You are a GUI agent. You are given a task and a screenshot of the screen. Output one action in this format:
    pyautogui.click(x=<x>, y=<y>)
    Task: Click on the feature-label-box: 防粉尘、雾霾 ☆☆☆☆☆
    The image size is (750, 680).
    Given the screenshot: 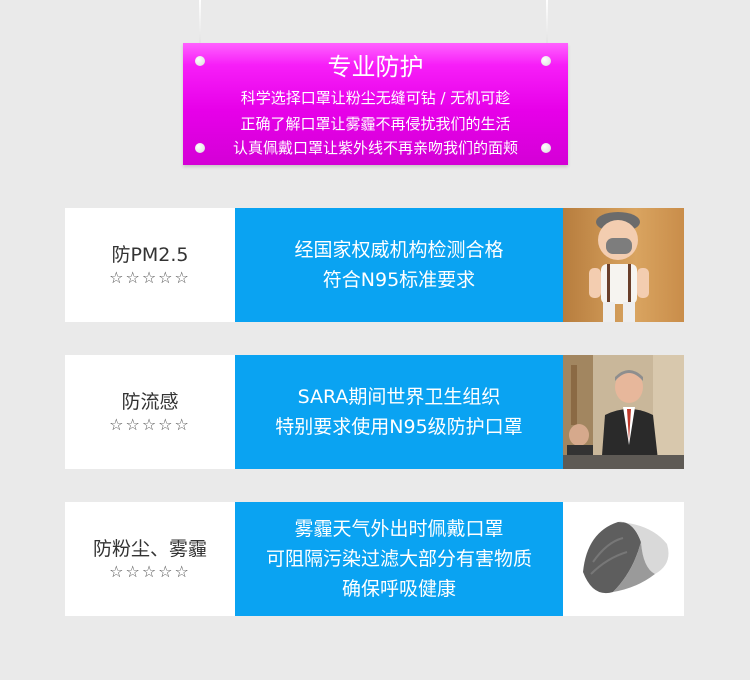 What is the action you would take?
    pyautogui.click(x=150, y=559)
    